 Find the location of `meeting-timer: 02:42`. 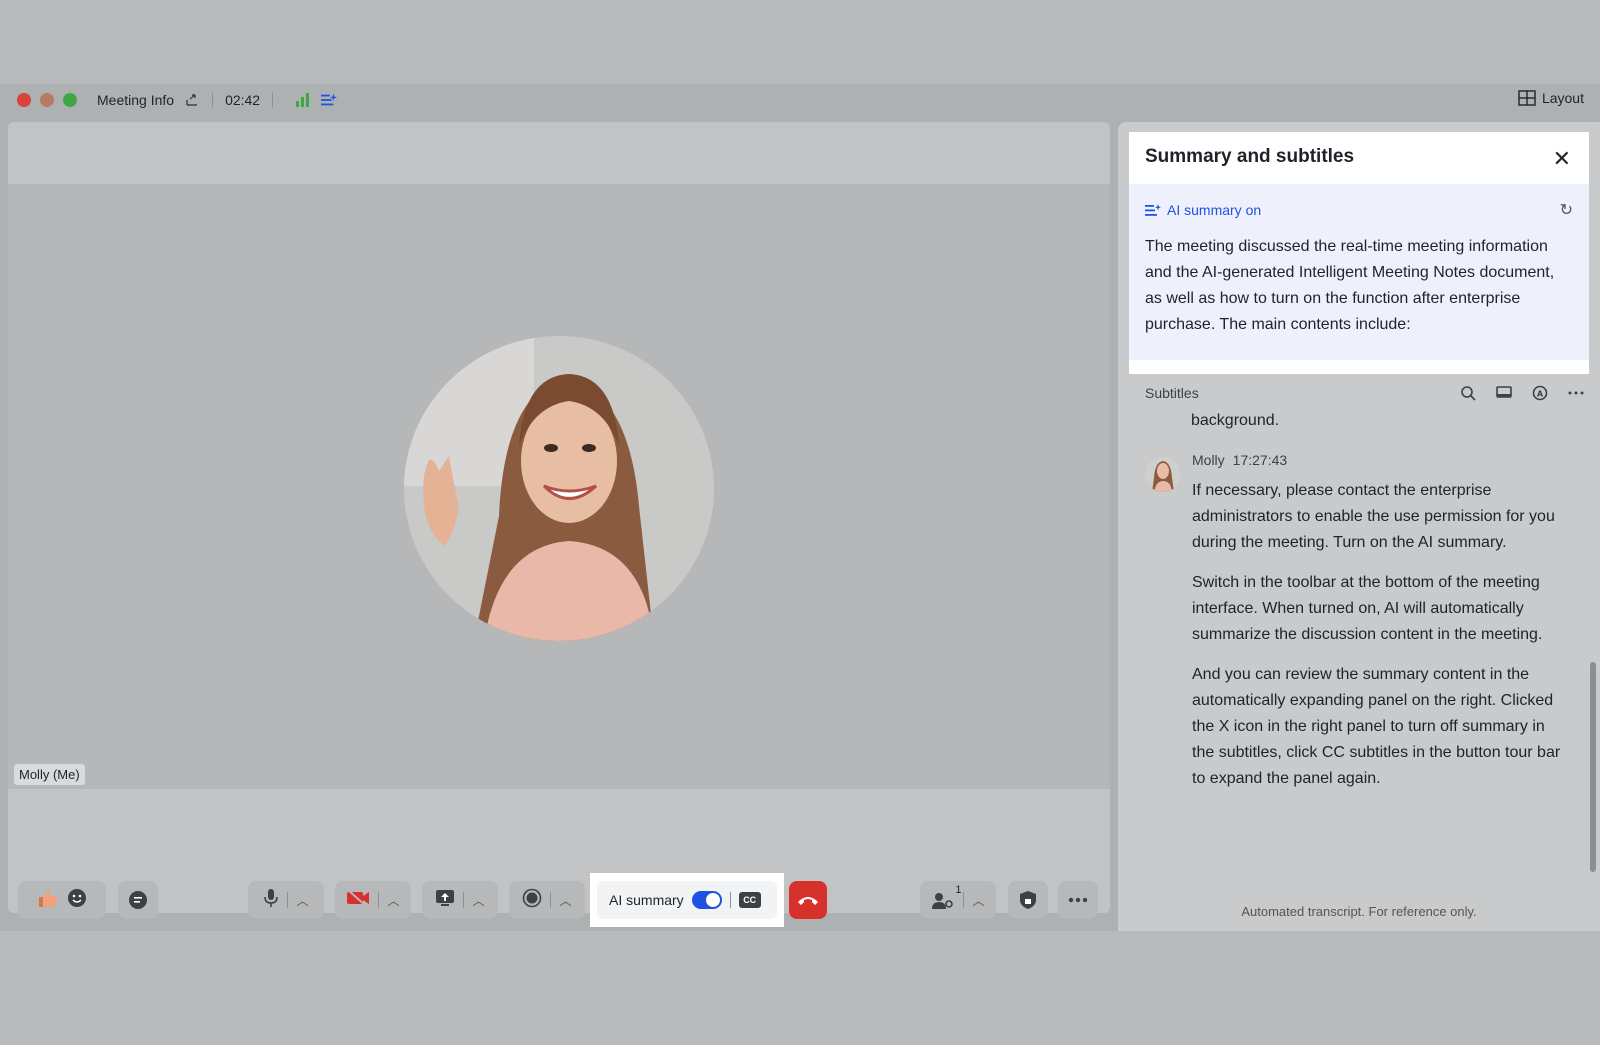

meeting-timer: 02:42 is located at coordinates (243, 100).